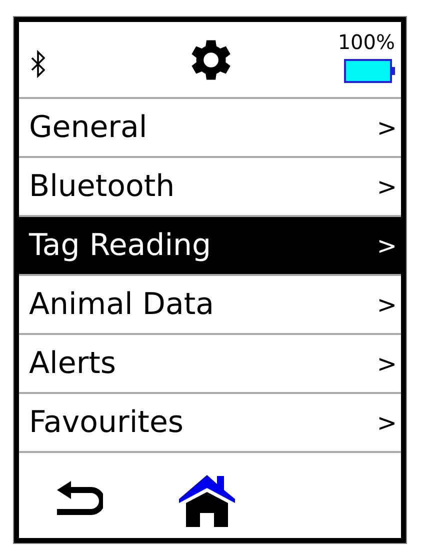 The height and width of the screenshot is (555, 421). I want to click on menu-item: Favourites >, so click(210, 423).